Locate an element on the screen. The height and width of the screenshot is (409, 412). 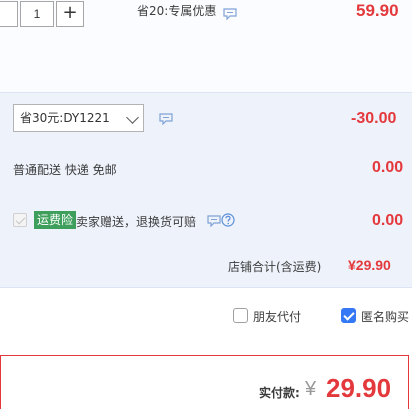
shipping-method: 普通配送 快递 免邮 is located at coordinates (65, 170).